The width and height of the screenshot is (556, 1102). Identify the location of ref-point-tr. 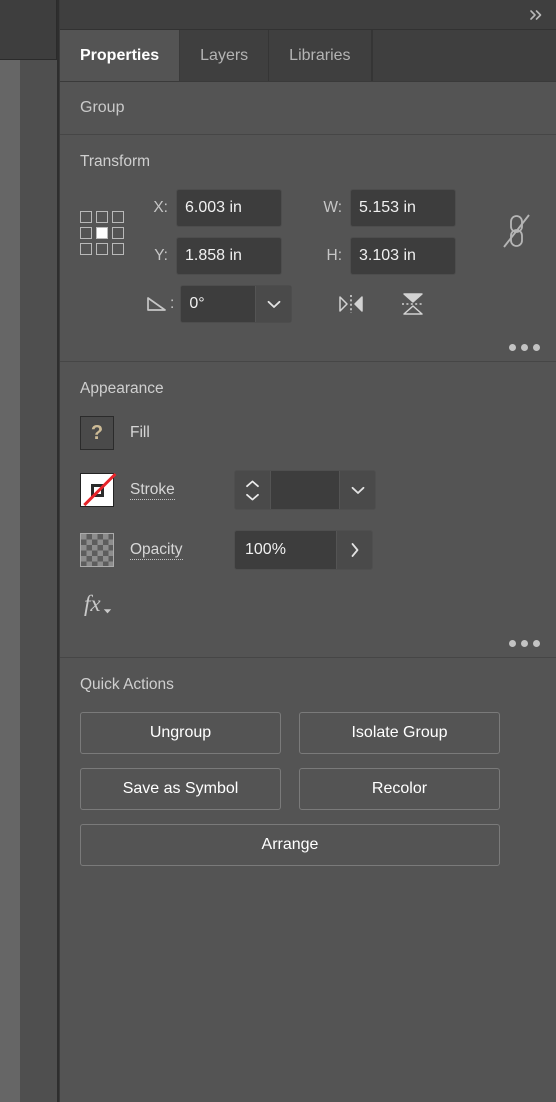
(118, 217).